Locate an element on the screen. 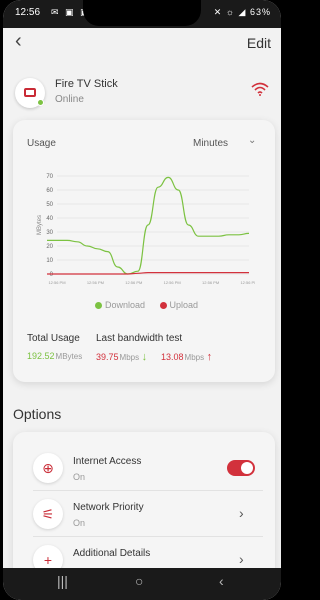 This screenshot has height=600, width=320. legend-upload-label: Upload is located at coordinates (184, 305).